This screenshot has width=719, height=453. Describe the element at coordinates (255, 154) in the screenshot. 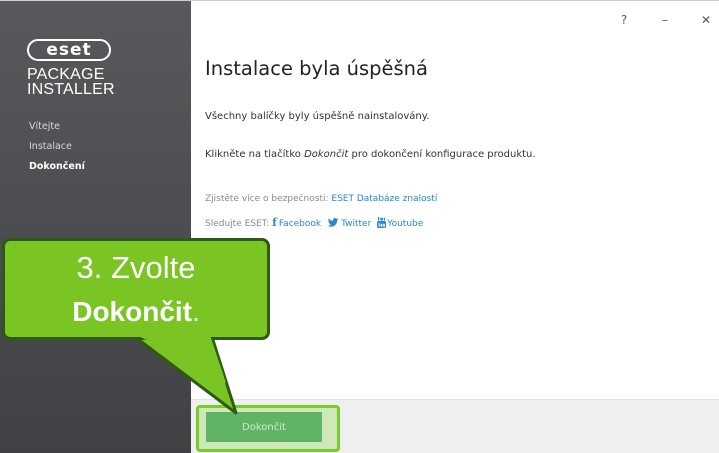

I see `instruction-text-before: Klikněte na tlačítko` at that location.